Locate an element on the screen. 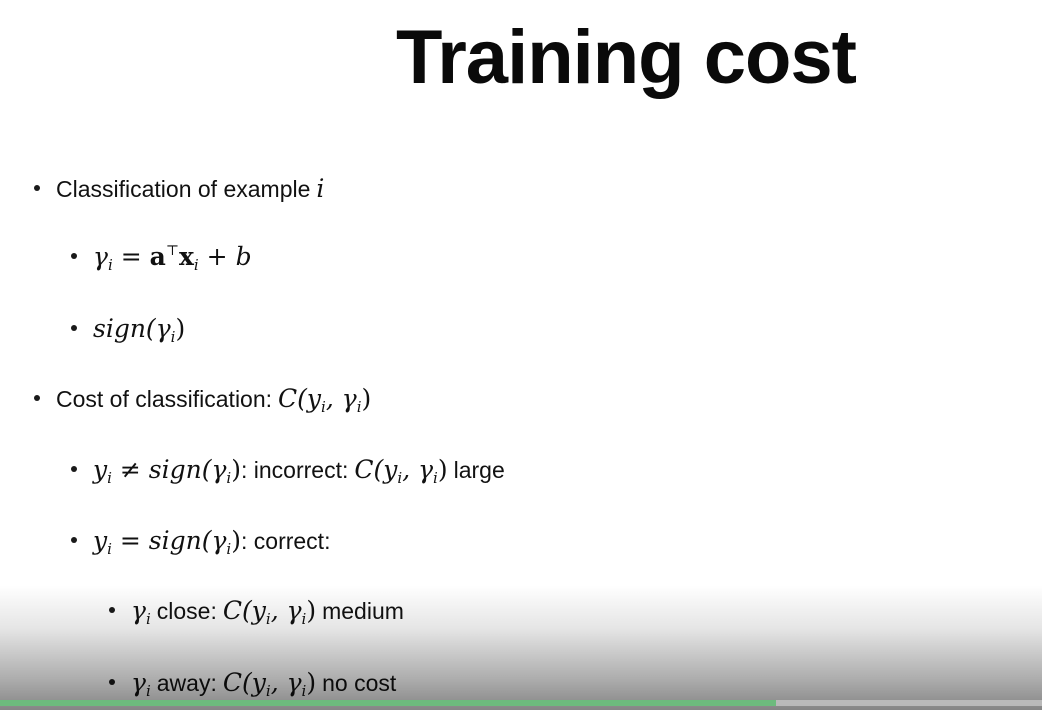 Image resolution: width=1042 pixels, height=710 pixels. math-y-neq-sign: yi ≠ sign(γi) is located at coordinates (167, 471).